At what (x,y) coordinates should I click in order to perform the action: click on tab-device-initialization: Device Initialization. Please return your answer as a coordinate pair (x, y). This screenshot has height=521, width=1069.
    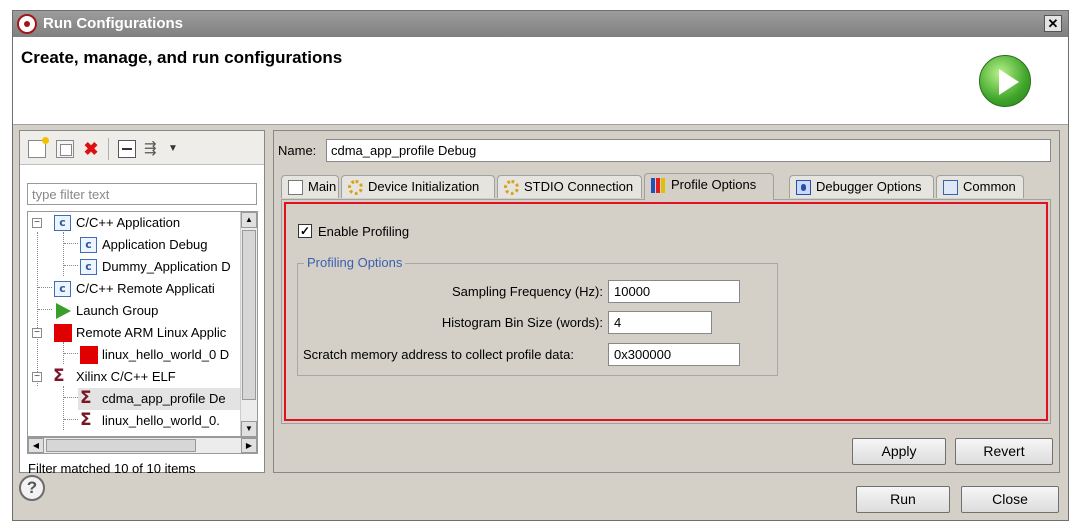
    Looking at the image, I should click on (418, 186).